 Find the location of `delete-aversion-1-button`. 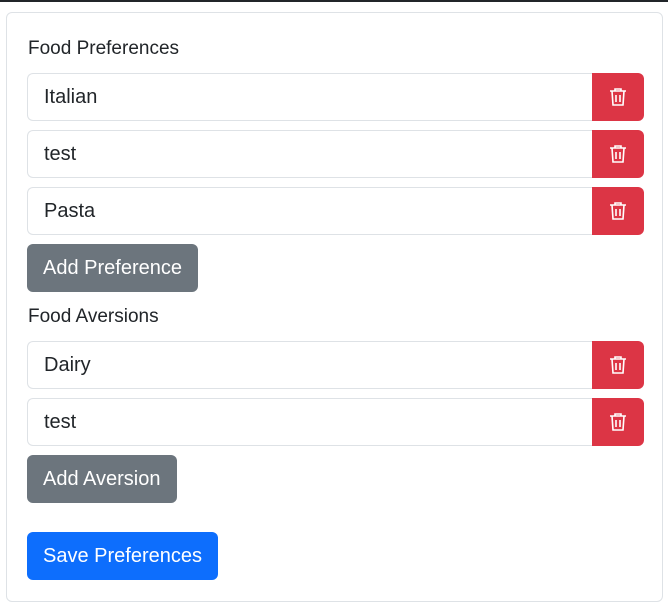

delete-aversion-1-button is located at coordinates (618, 365).